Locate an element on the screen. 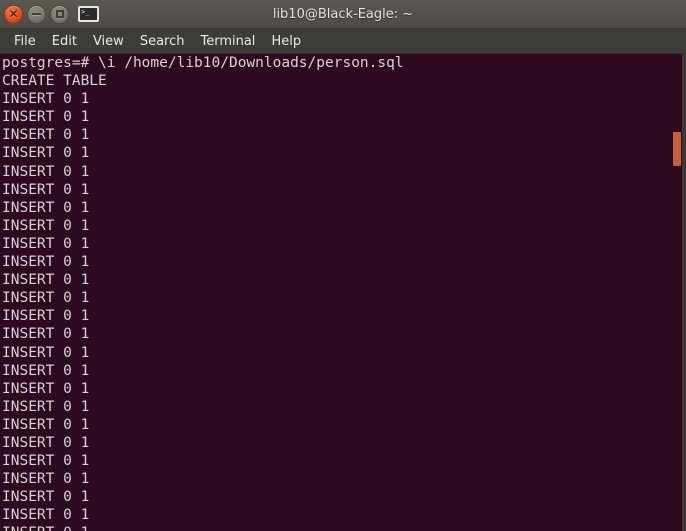 The image size is (686, 531). menu-bar: File Edit View Search Terminal Help is located at coordinates (343, 41).